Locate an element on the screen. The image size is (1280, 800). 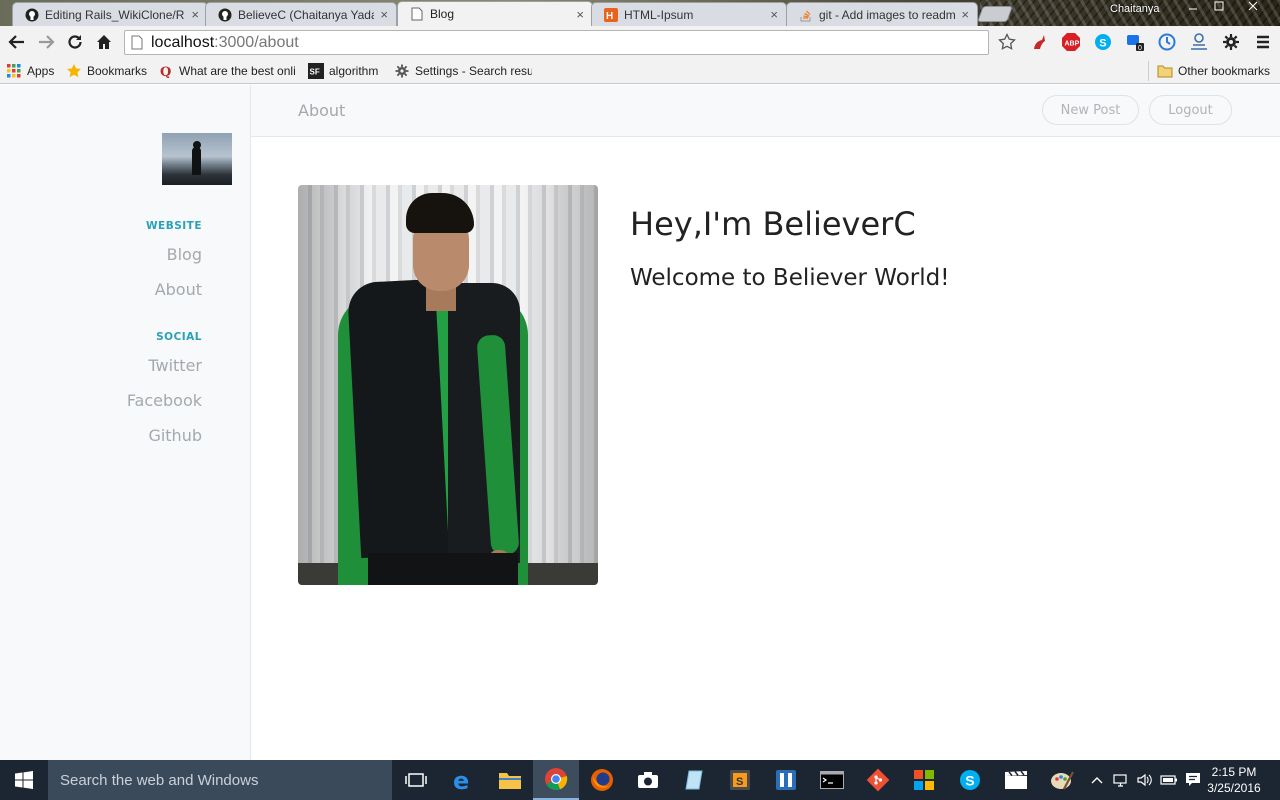
tab-title: Blog is located at coordinates (442, 14).